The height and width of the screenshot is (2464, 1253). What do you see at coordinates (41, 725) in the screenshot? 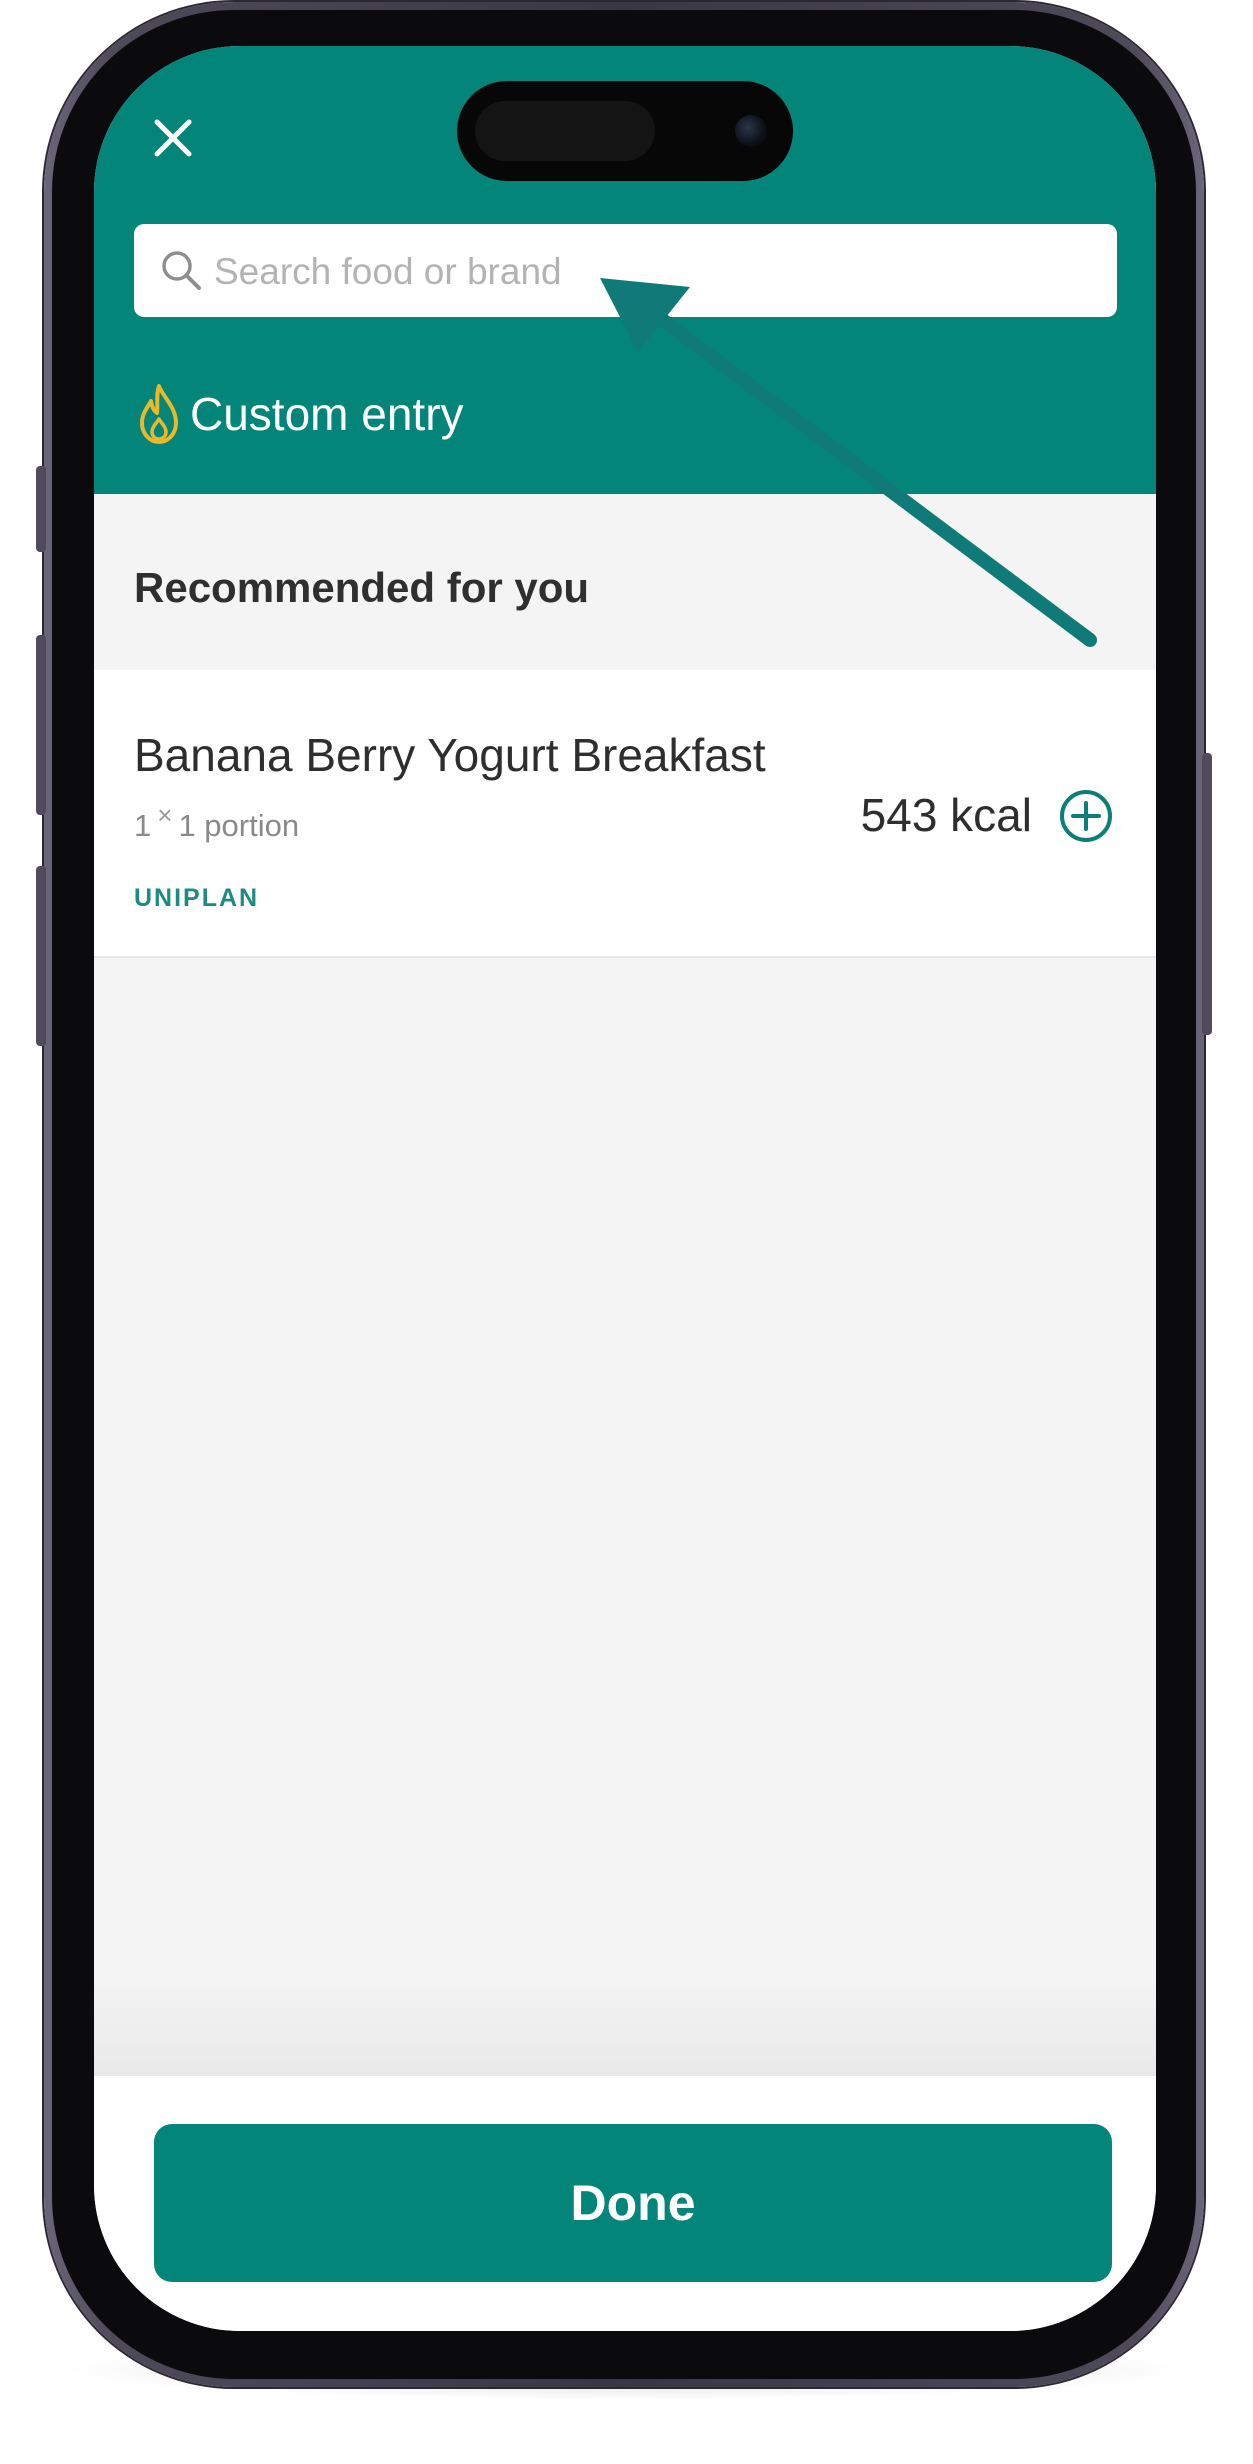
I see `volume-up-button` at bounding box center [41, 725].